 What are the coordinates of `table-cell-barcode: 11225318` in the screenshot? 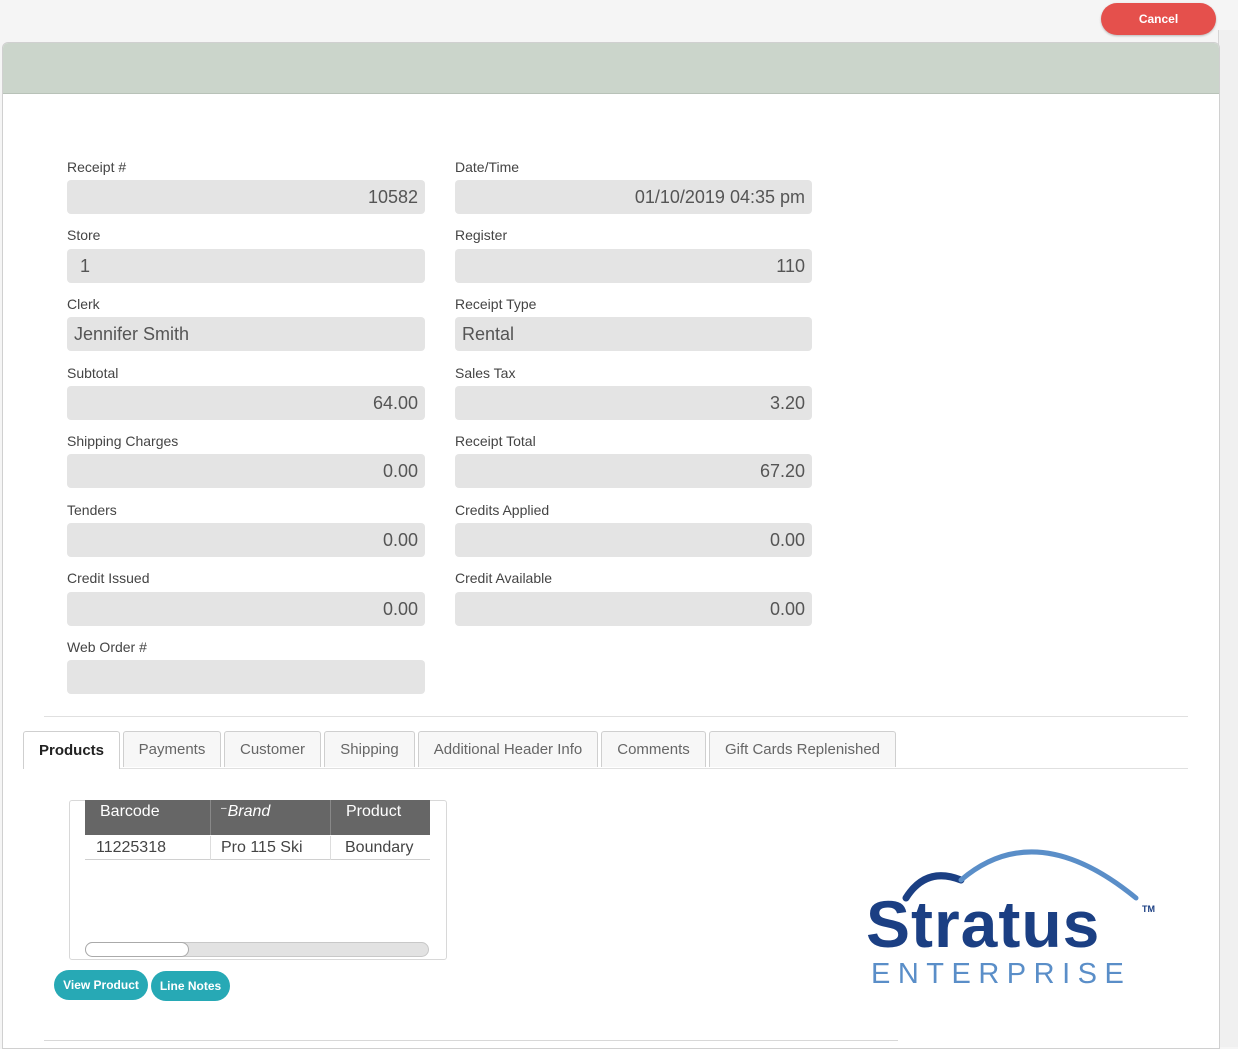 It's located at (147, 848).